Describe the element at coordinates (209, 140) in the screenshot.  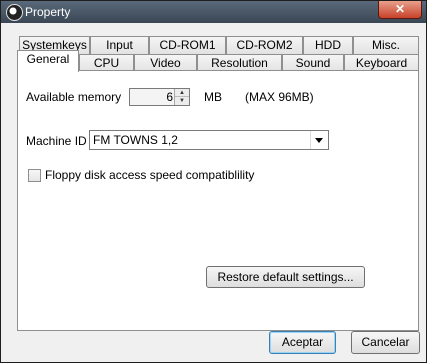
I see `machine-id-select: FM TOWNS 1,2` at that location.